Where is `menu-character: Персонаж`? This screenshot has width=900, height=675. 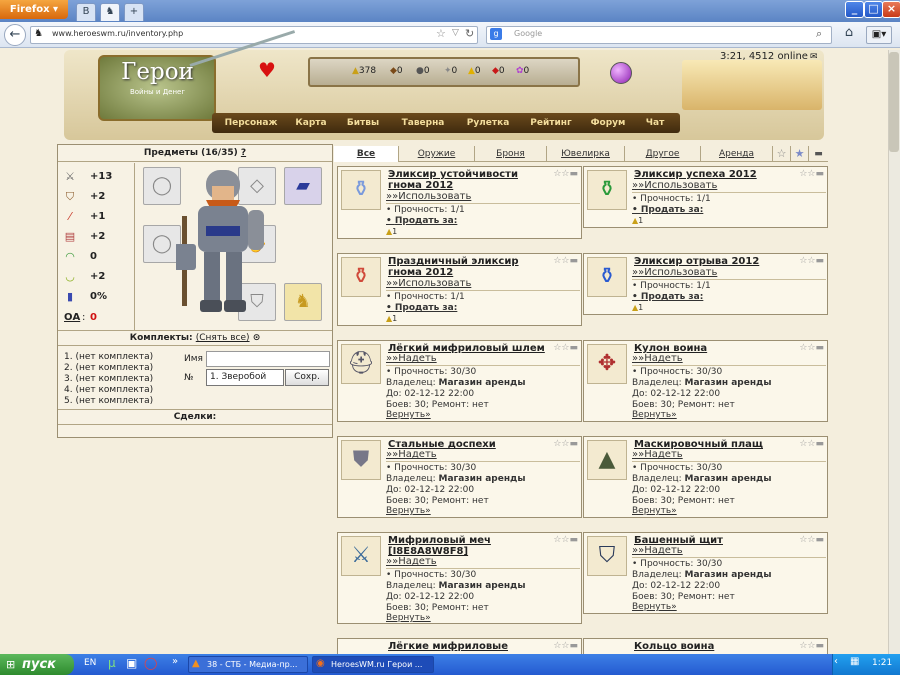
menu-character: Персонаж is located at coordinates (251, 123).